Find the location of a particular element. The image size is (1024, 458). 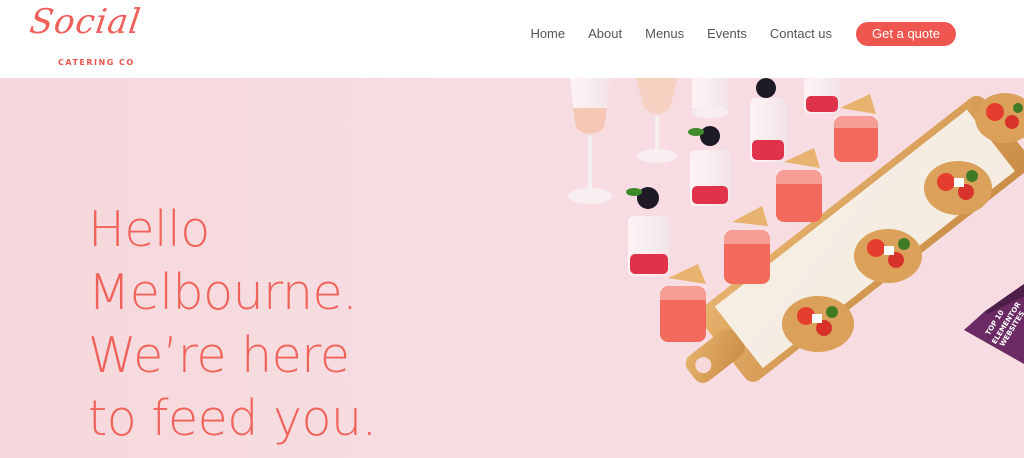

nav-home: Home is located at coordinates (547, 34).